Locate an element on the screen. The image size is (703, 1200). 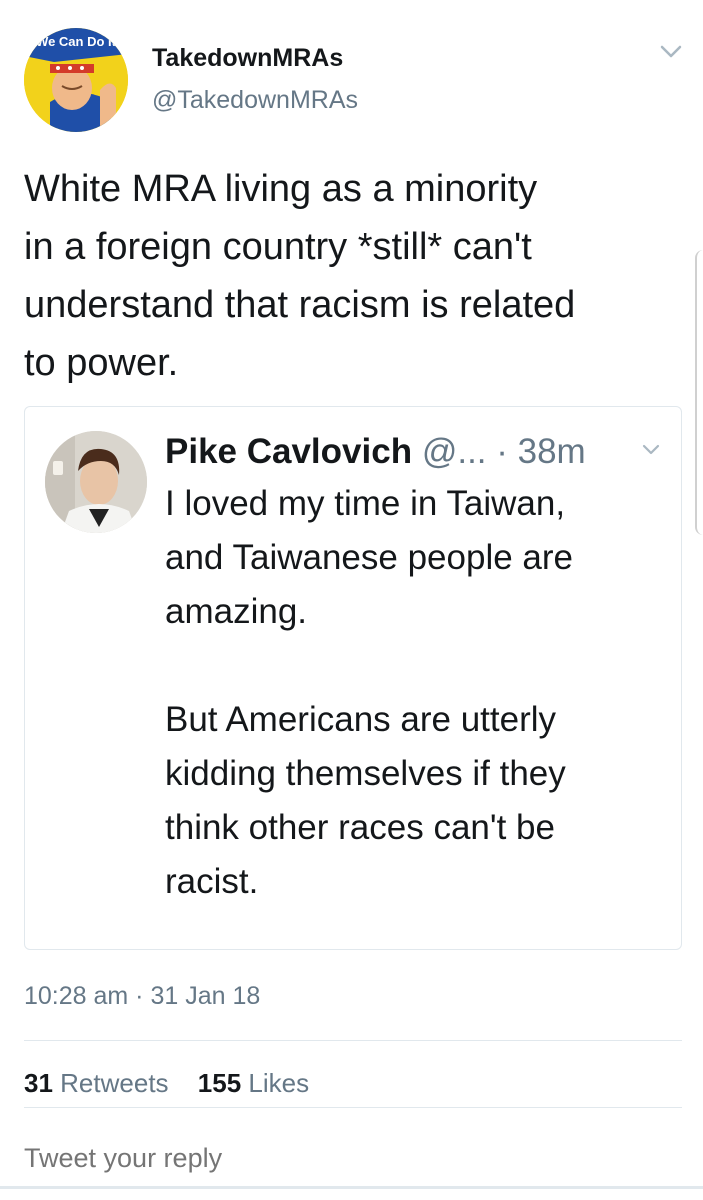
retweets-stat: 31 Retweets is located at coordinates (100, 1083).